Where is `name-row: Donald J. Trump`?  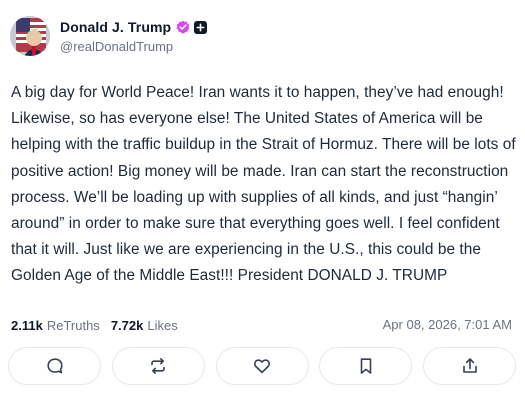 name-row: Donald J. Trump is located at coordinates (134, 27).